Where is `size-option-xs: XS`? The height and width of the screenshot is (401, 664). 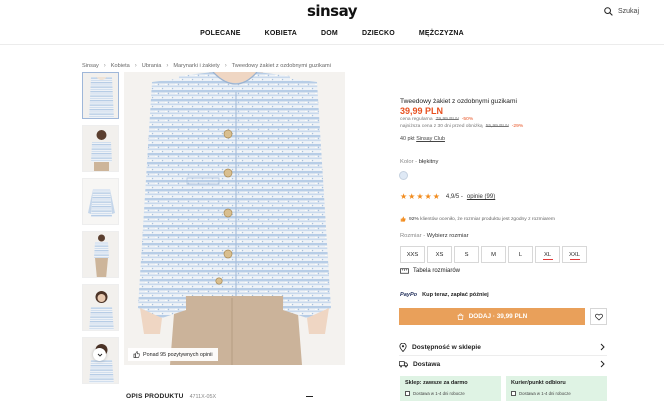
size-option-xs: XS is located at coordinates (439, 254).